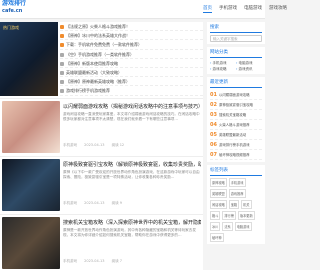 Image resolution: width=320 pixels, height=270 pixels. I want to click on latest-item: 07 破坏神攻略视频推荐, so click(236, 155).